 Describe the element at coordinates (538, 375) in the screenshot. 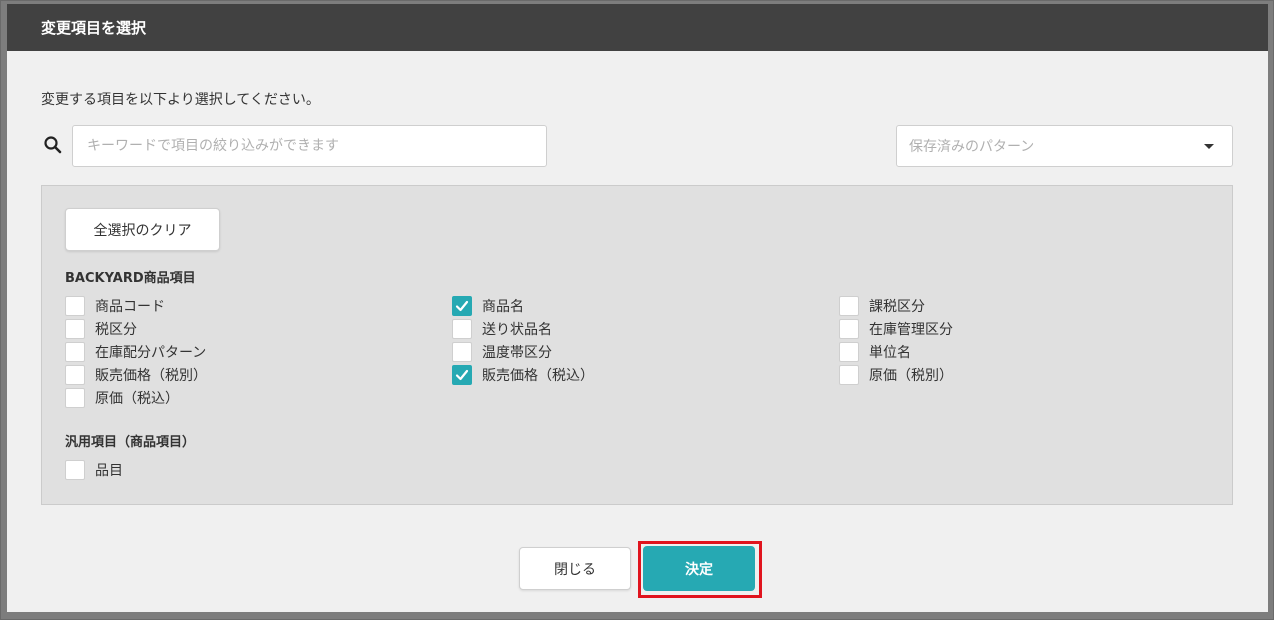

I see `checkbox-label: 販売価格（税込）` at that location.